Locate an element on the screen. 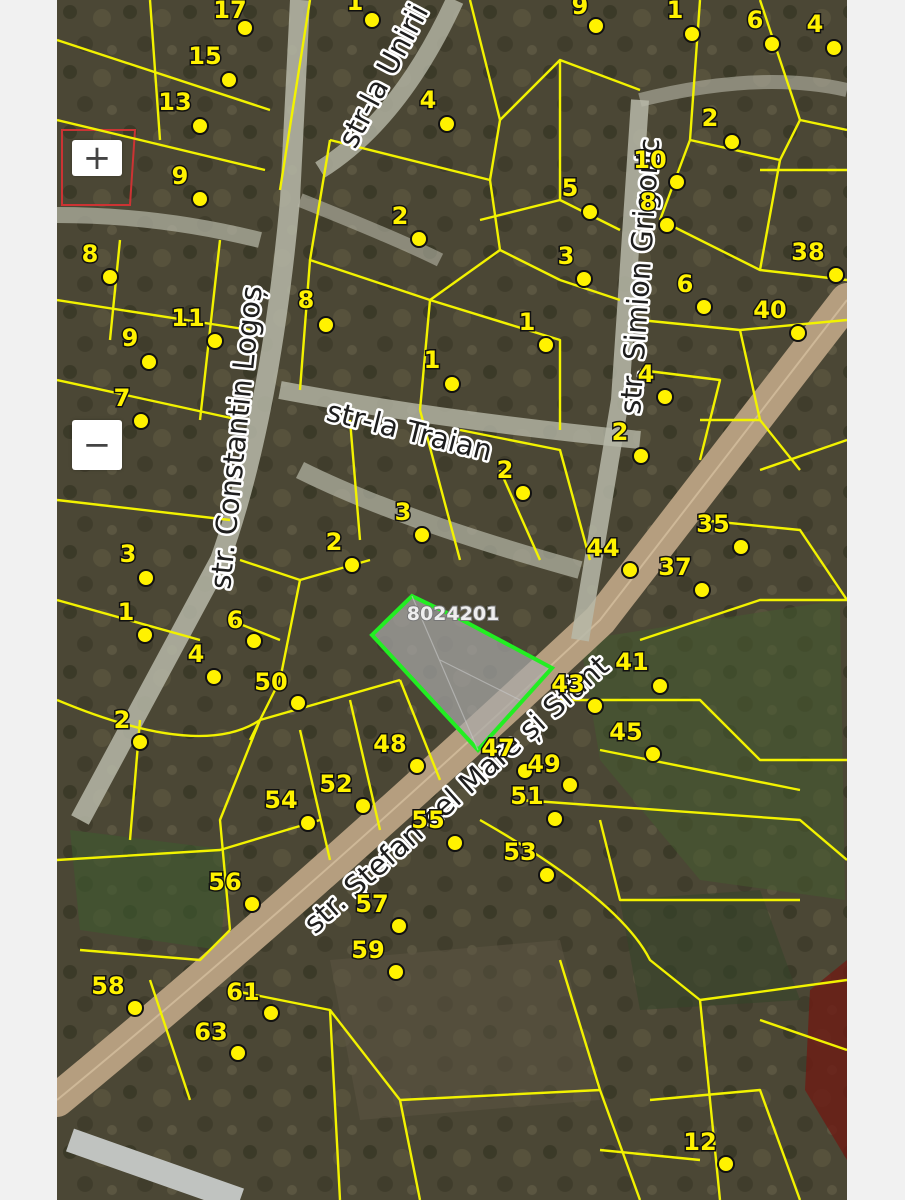  house-number-label: 44 is located at coordinates (602, 548).